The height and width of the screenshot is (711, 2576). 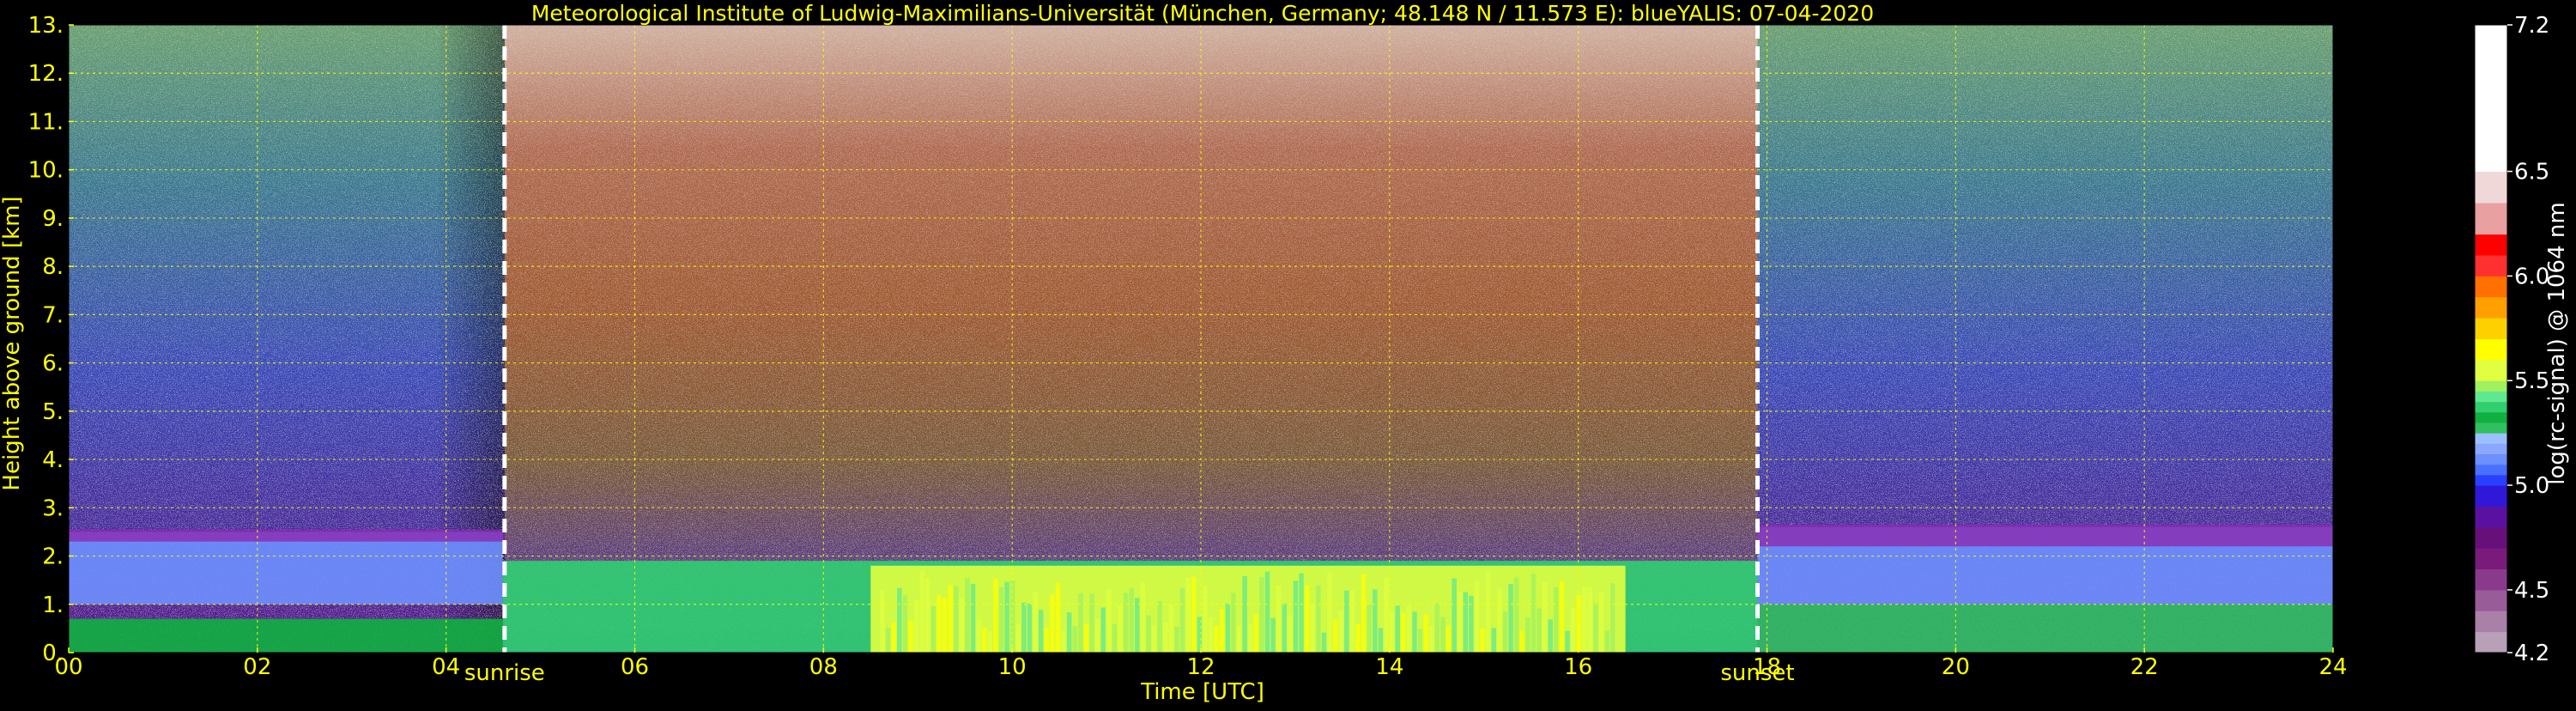 What do you see at coordinates (2511, 339) in the screenshot?
I see `colorbar: 4.24.55.05.56.06.57.2` at bounding box center [2511, 339].